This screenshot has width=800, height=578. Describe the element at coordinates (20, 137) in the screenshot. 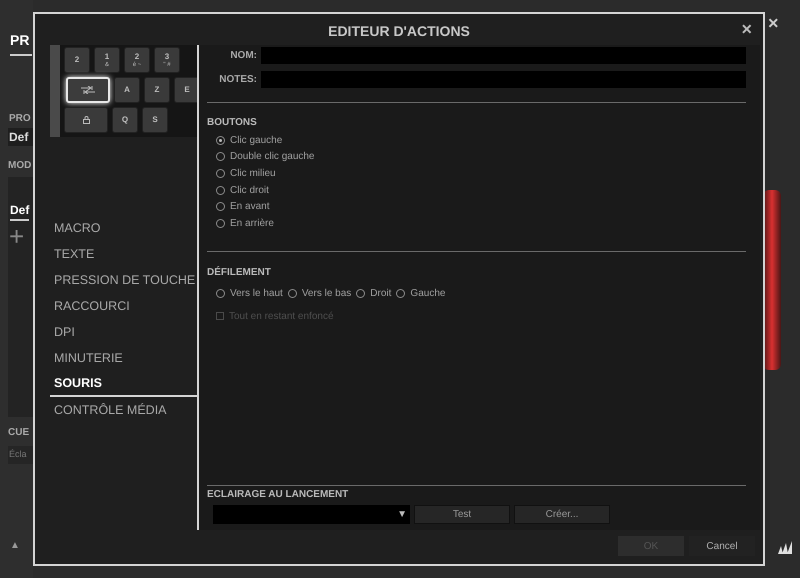

I see `profile-field: Def` at that location.